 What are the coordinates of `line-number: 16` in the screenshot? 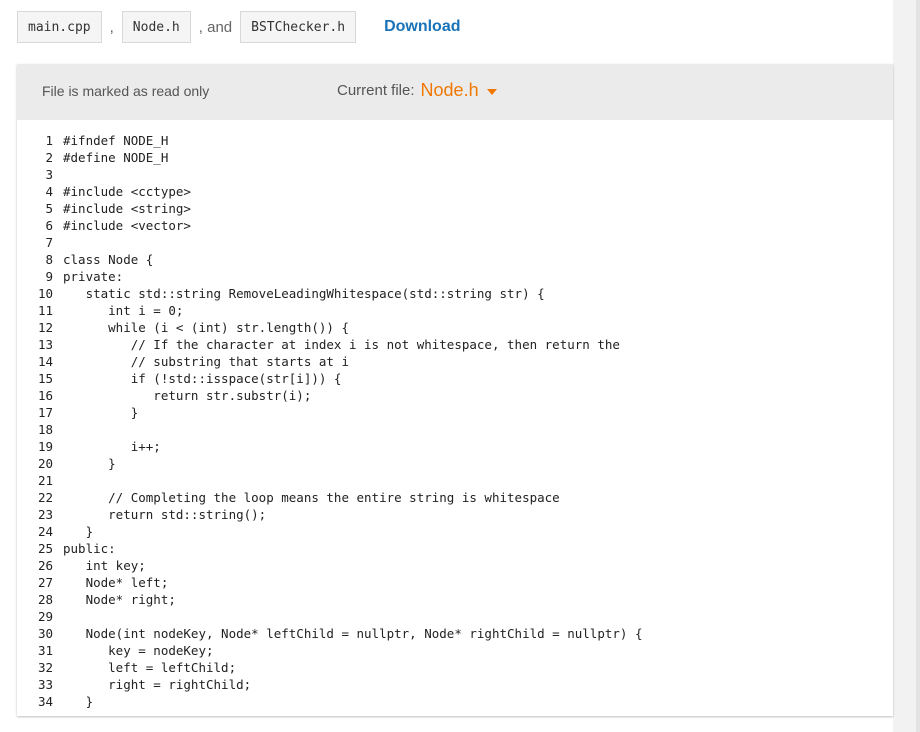 It's located at (45, 395).